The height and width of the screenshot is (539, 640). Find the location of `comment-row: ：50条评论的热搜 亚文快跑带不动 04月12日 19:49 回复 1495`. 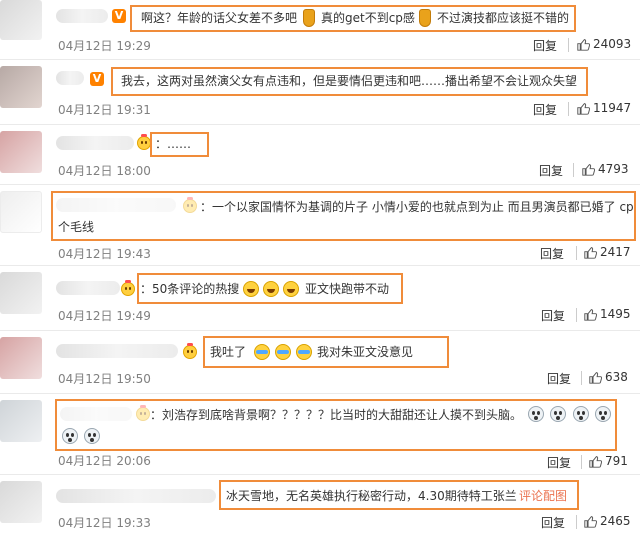

comment-row: ：50条评论的热搜 亚文快跑带不动 04月12日 19:49 回复 1495 is located at coordinates (320, 299).